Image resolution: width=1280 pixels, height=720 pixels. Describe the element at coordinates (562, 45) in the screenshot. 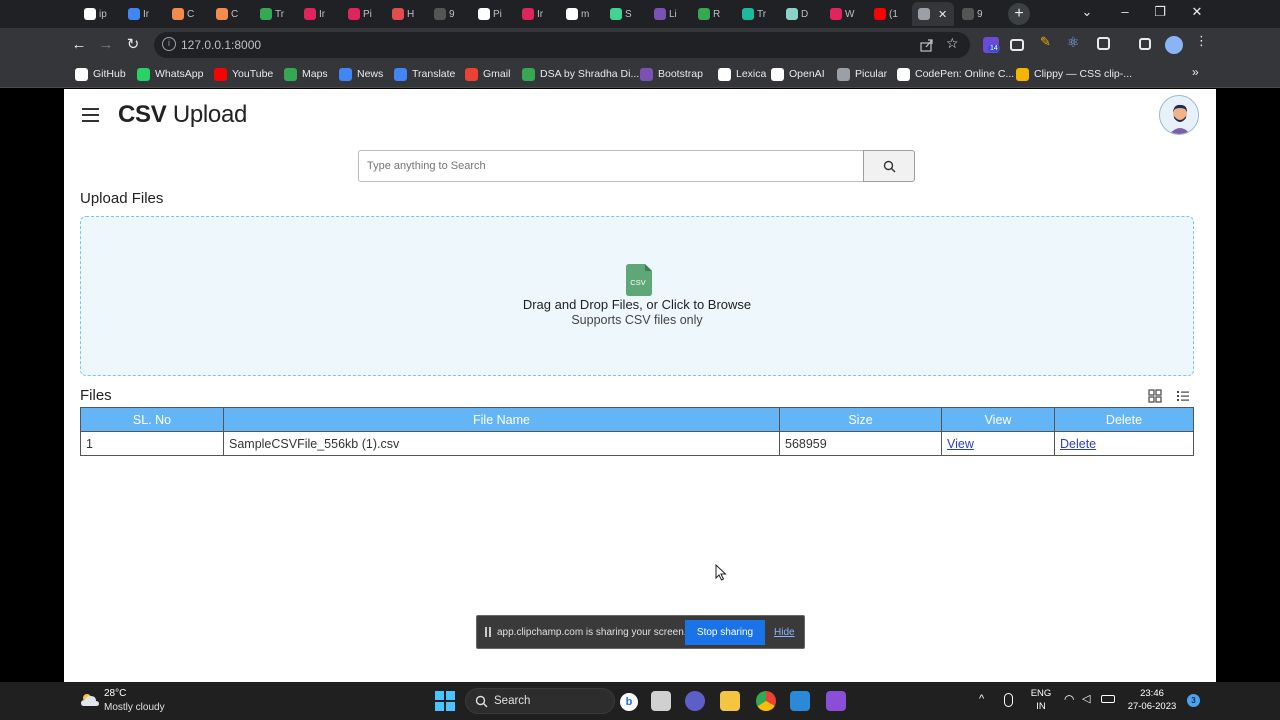

I see `address-bar: i 127.0.0.1:8000 ☆` at that location.